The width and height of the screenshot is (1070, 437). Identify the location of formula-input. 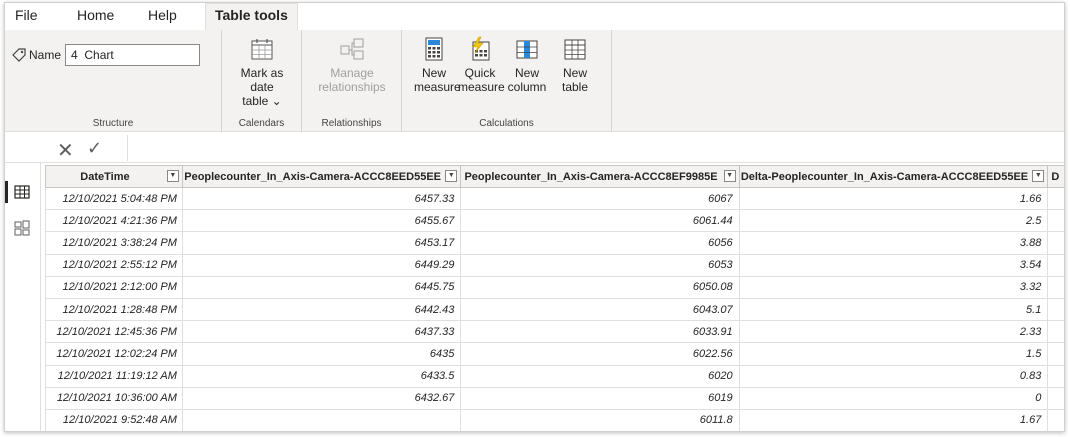
(596, 148).